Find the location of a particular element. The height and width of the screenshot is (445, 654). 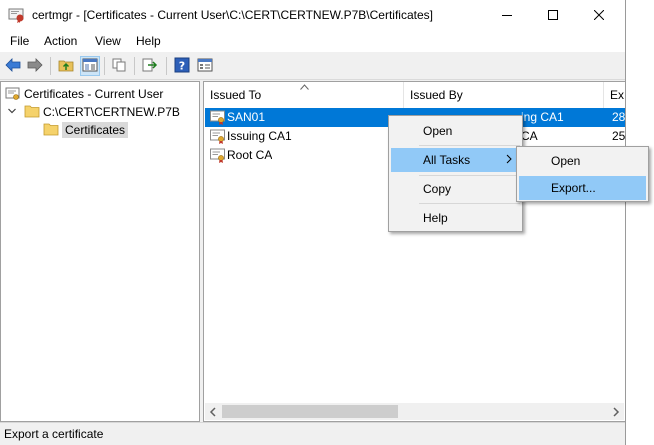

context-menu: Open All Tasks Copy Help is located at coordinates (455, 173).